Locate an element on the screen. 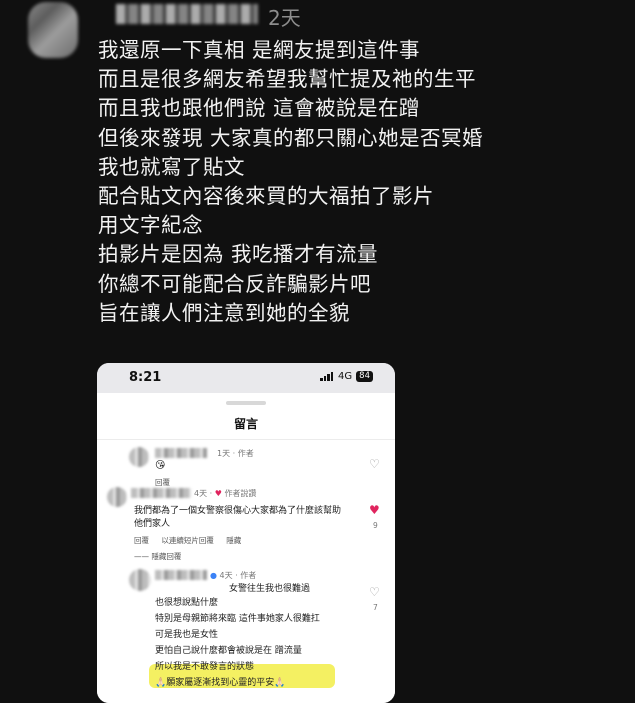 This screenshot has width=635, height=703. sheet-title: 留言 is located at coordinates (245, 424).